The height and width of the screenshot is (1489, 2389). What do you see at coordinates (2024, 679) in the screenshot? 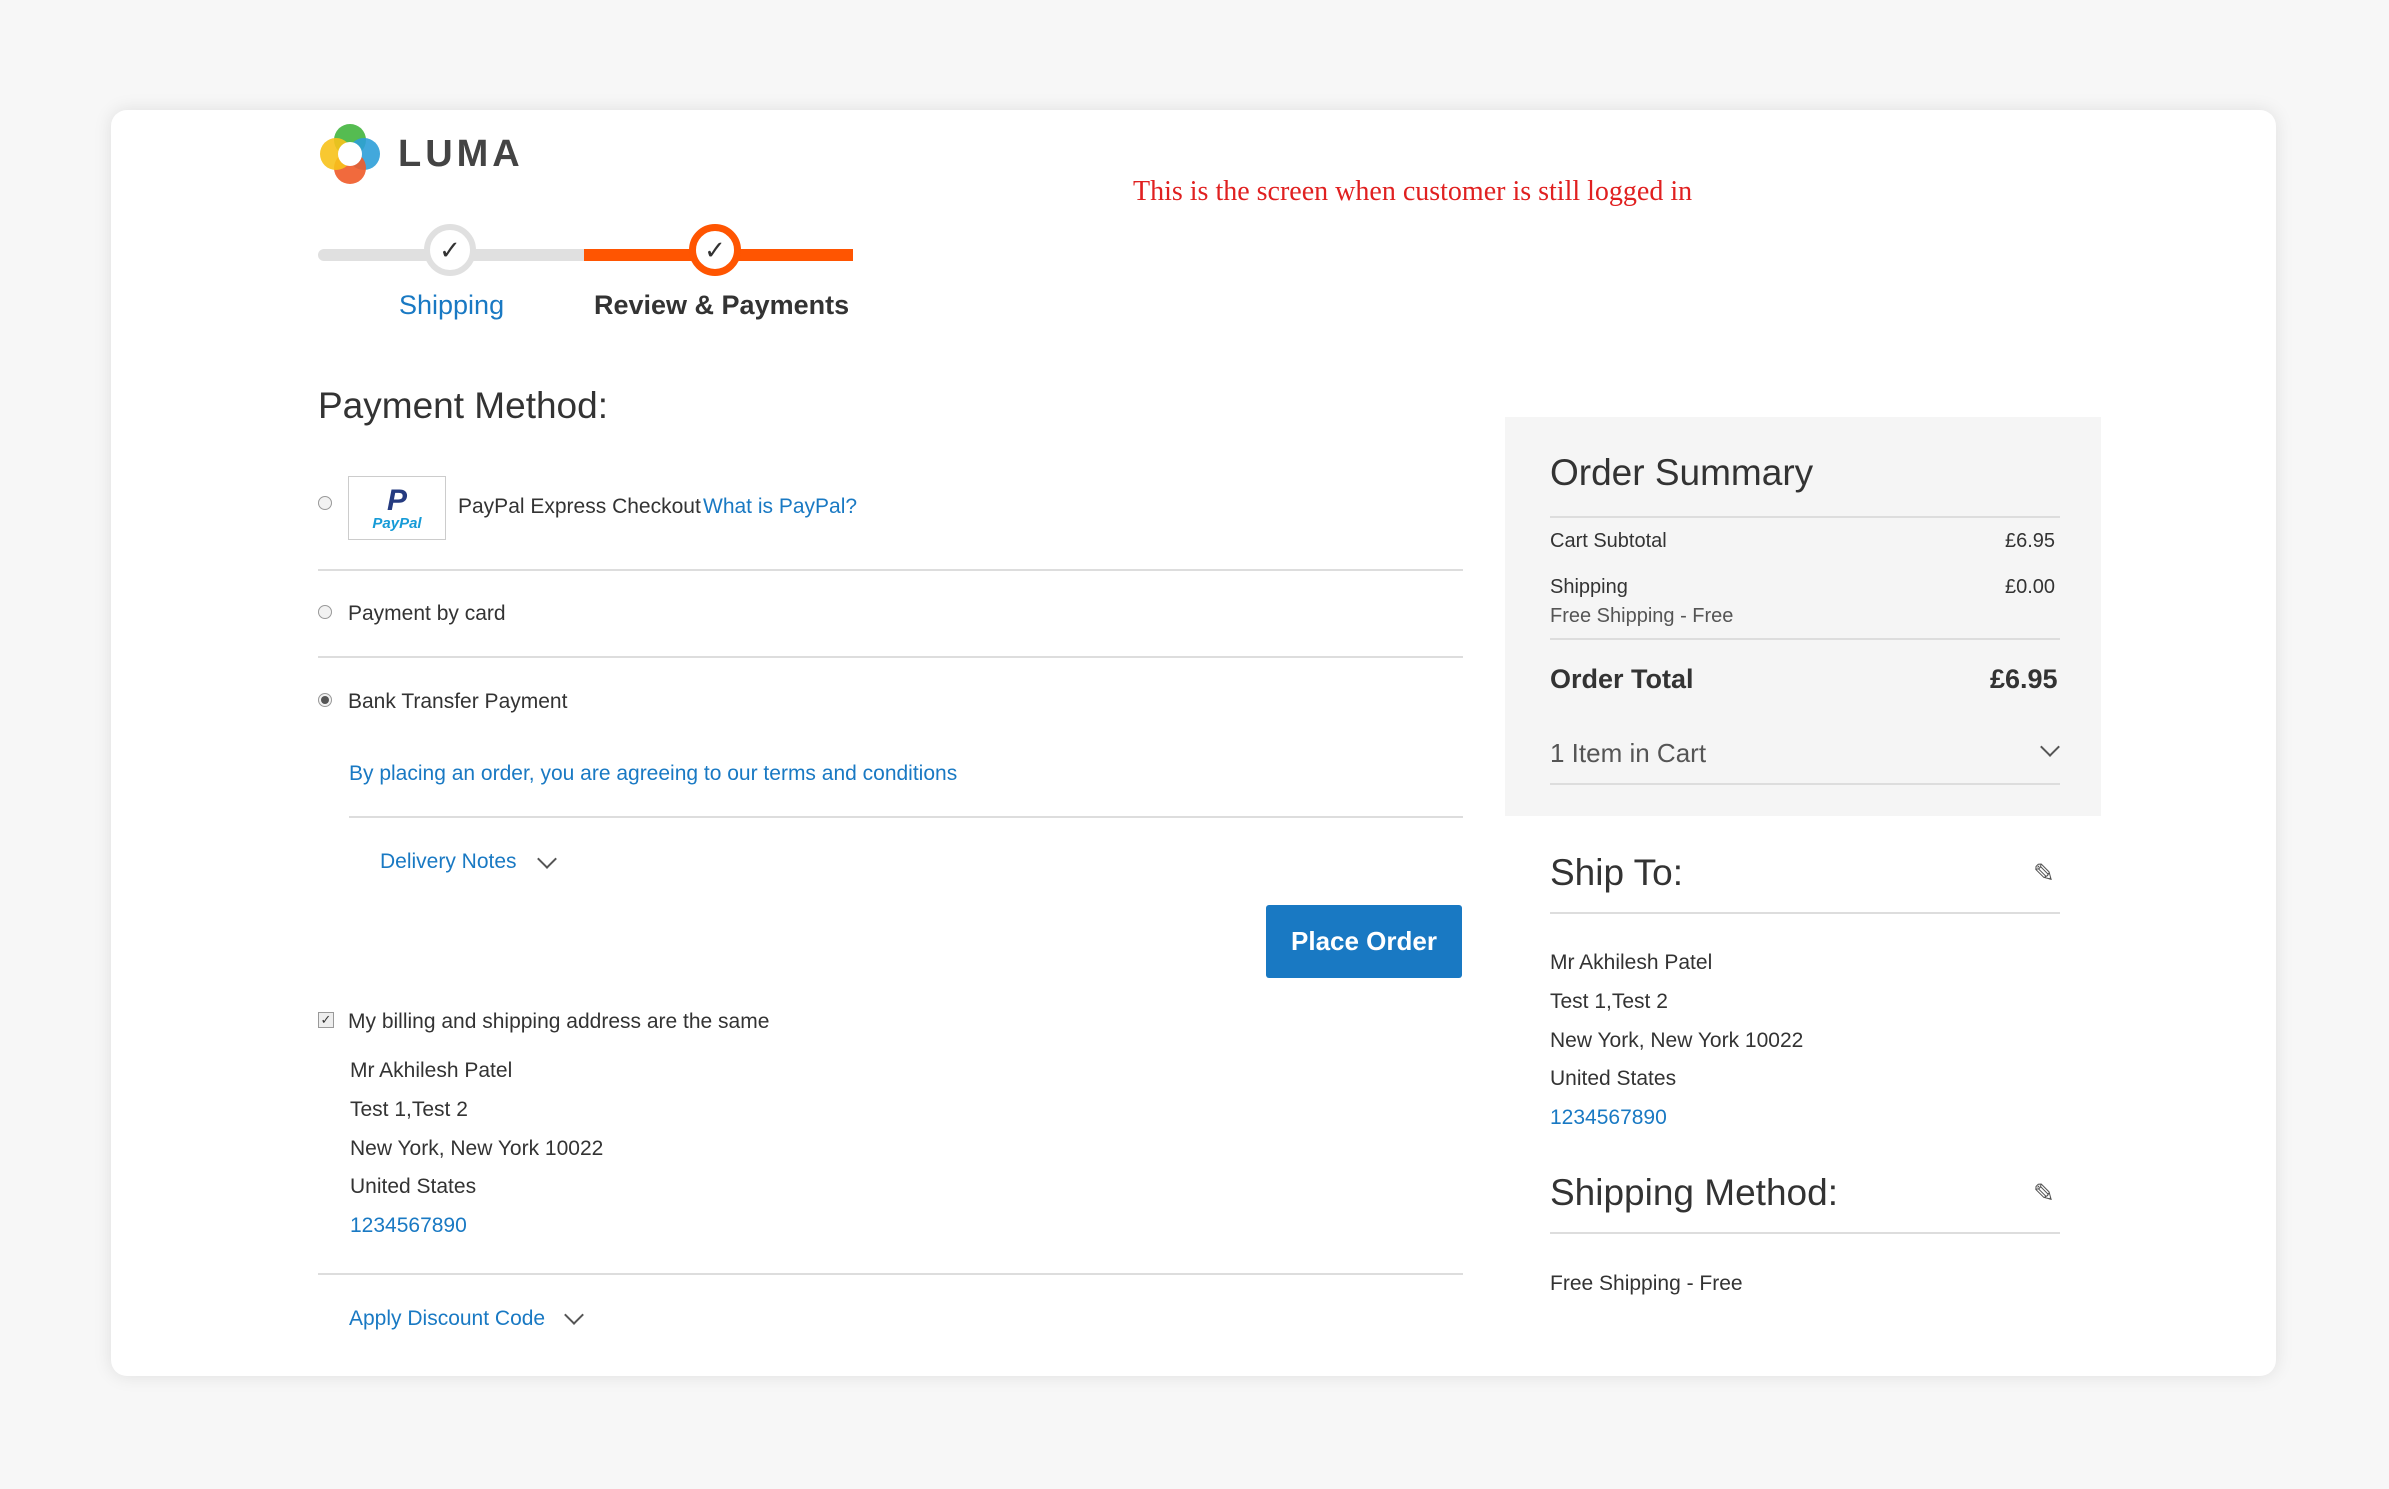
I see `order-total-value: £6.95` at bounding box center [2024, 679].